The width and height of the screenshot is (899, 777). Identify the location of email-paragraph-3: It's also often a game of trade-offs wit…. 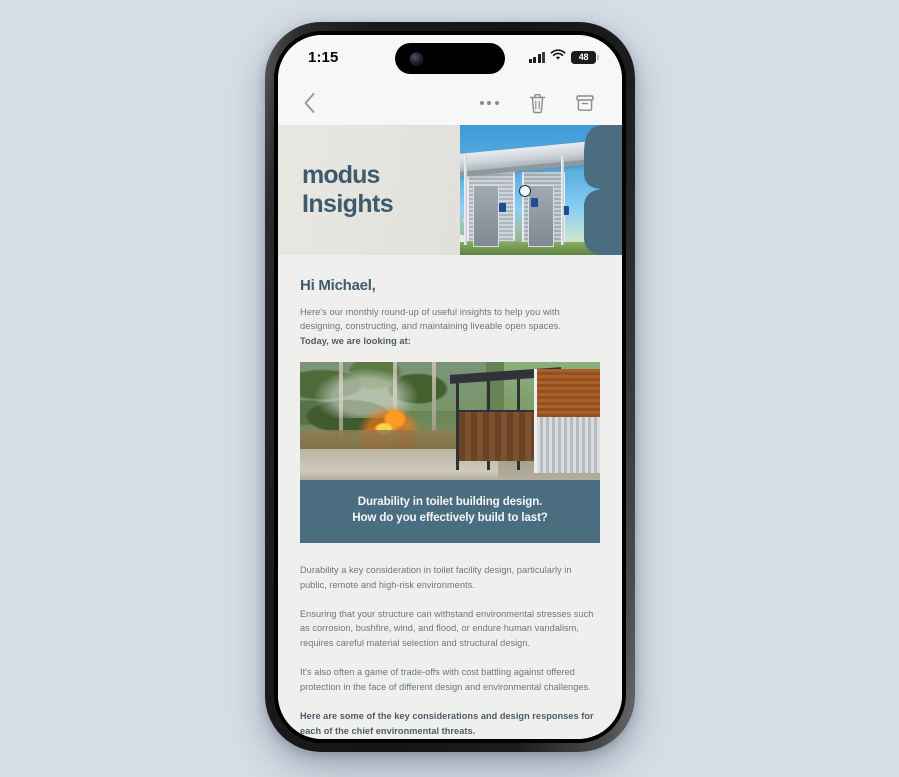
(445, 680).